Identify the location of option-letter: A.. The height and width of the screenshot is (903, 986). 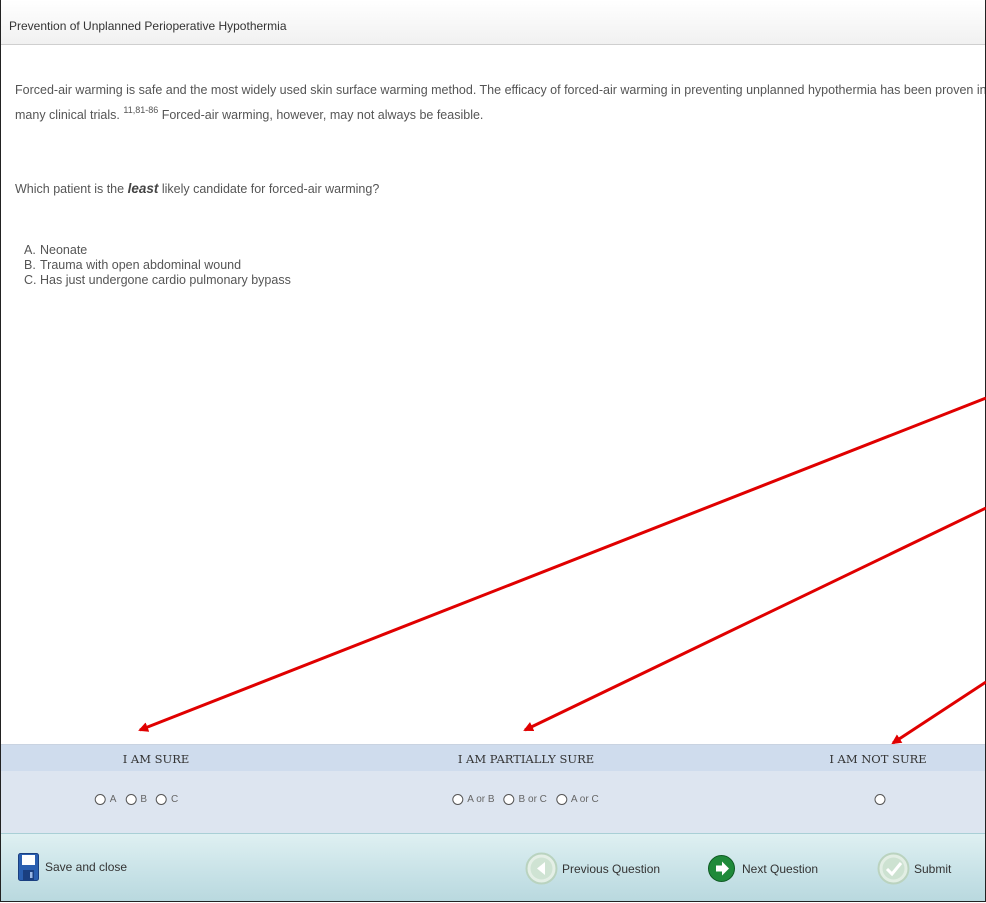
(30, 250).